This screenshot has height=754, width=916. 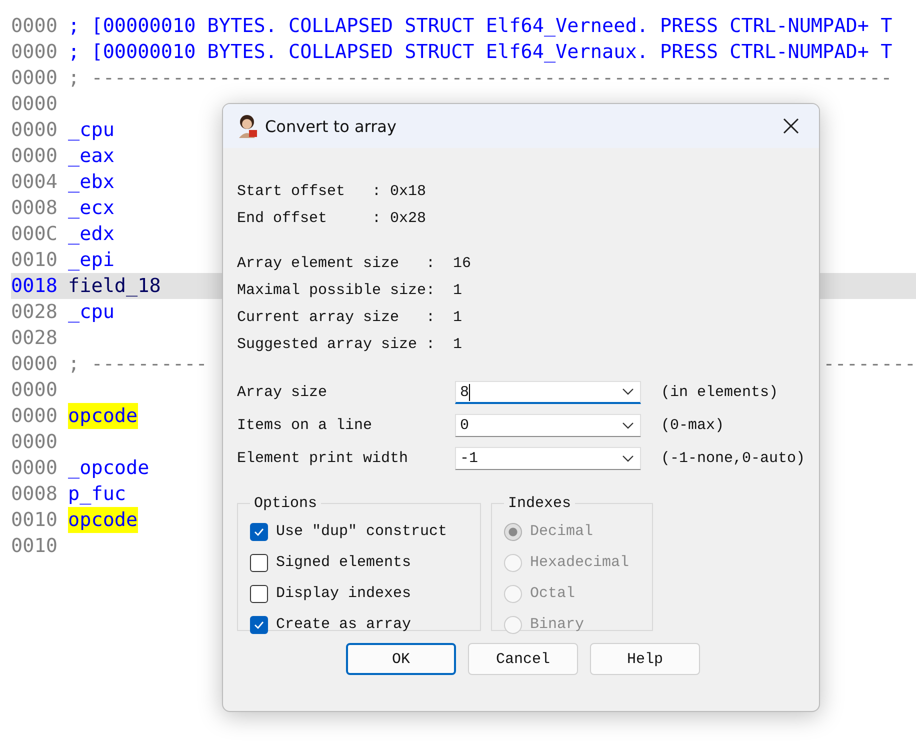 I want to click on group-title: Indexes, so click(x=539, y=503).